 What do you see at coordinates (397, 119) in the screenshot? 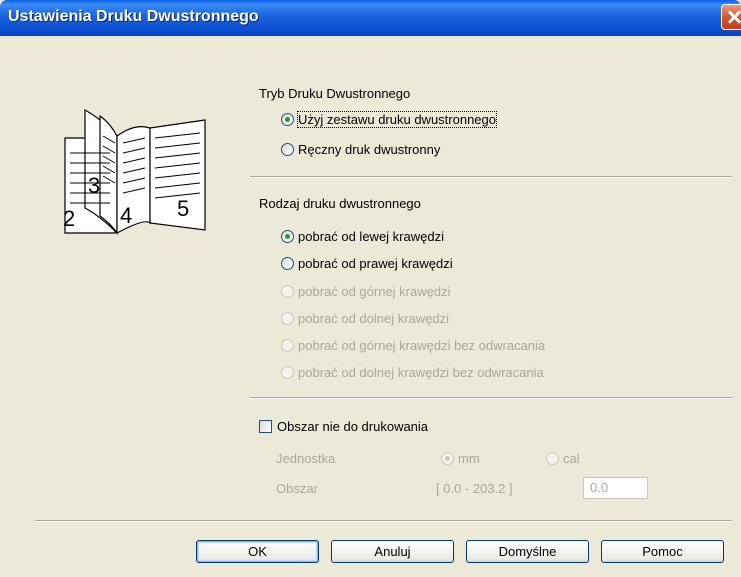
I see `duplex-unit-label: Użyj zestawu druku dwustronnego` at bounding box center [397, 119].